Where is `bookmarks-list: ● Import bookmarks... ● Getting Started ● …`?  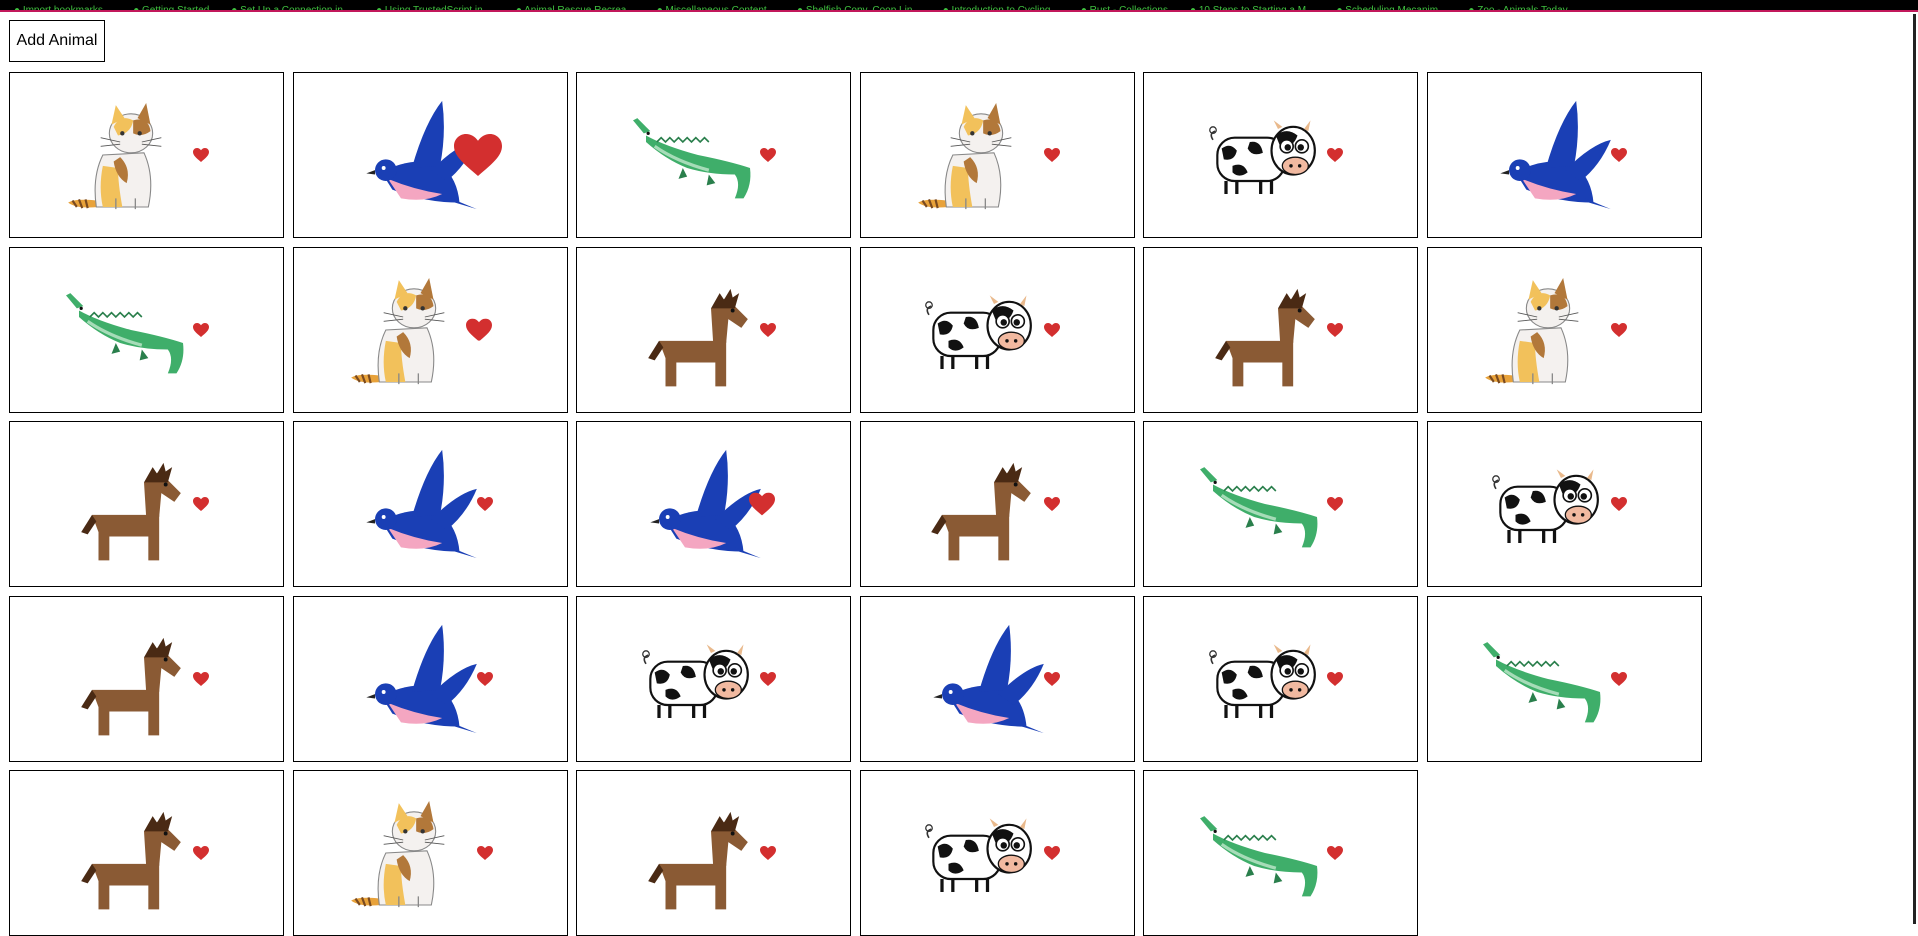
bookmarks-list: ● Import bookmarks... ● Getting Started ● … is located at coordinates (959, 5).